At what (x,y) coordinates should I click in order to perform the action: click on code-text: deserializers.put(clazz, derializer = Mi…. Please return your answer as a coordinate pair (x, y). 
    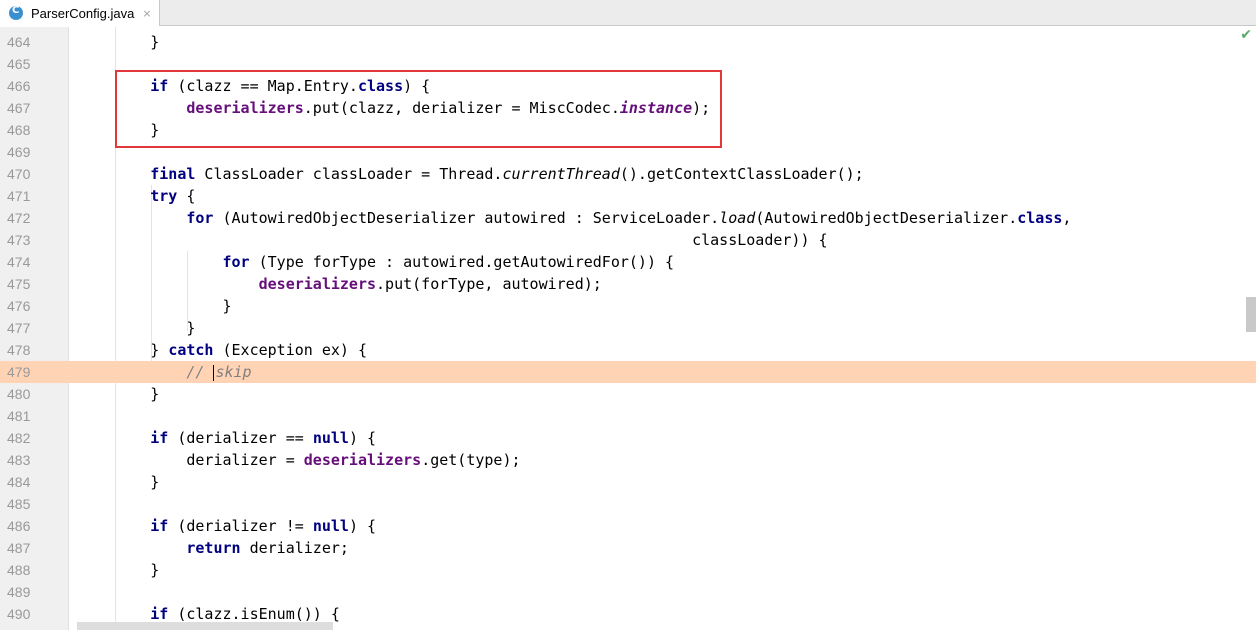
    Looking at the image, I should click on (394, 108).